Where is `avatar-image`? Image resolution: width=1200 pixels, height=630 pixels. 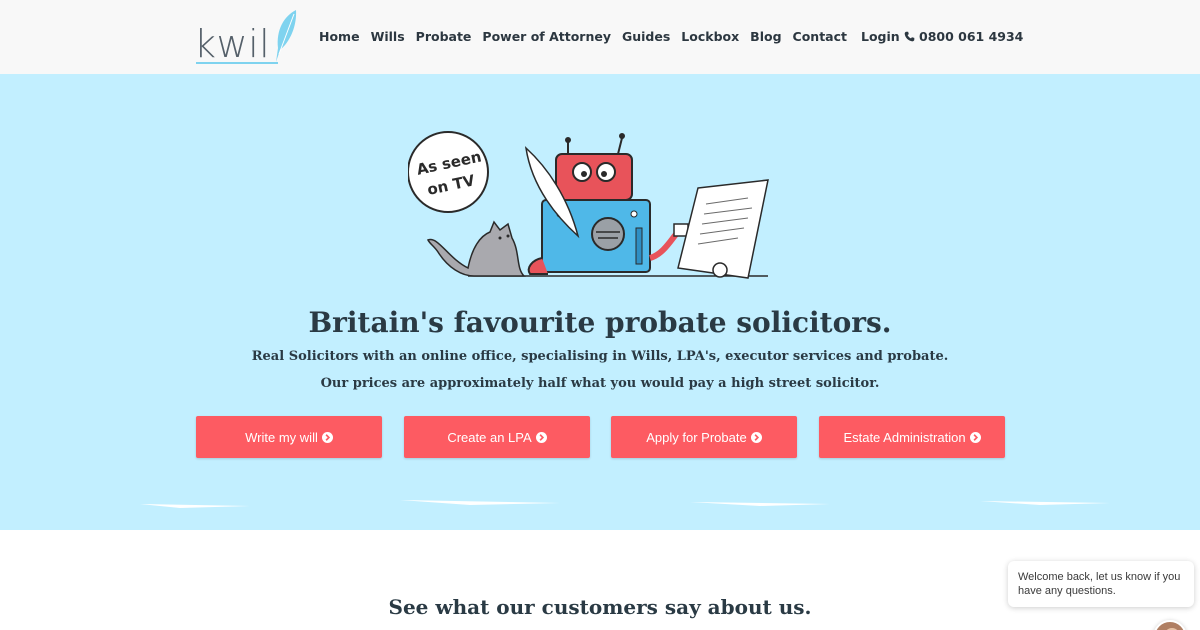
avatar-image is located at coordinates (1172, 629).